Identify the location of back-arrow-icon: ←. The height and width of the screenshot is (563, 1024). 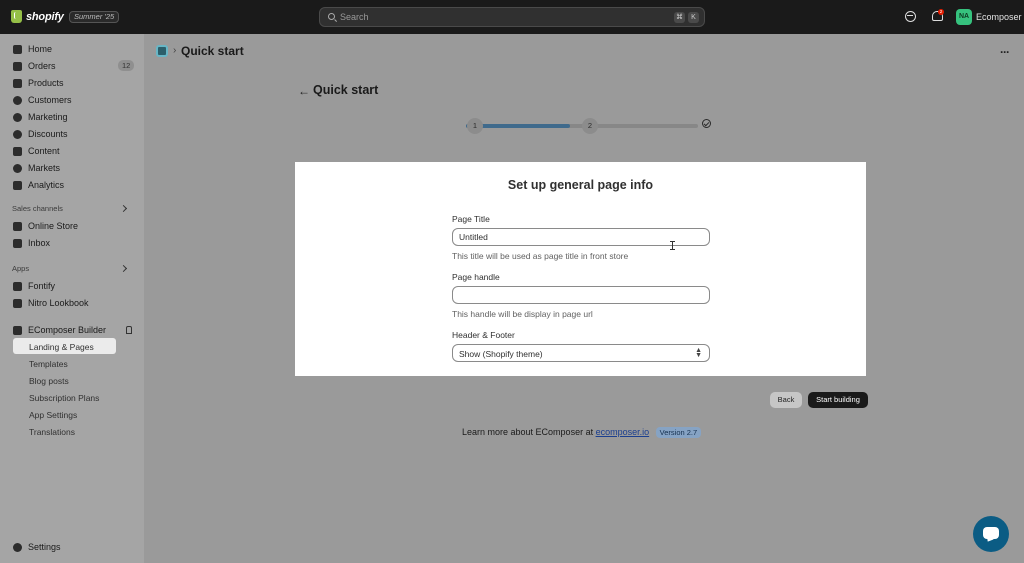
(304, 91).